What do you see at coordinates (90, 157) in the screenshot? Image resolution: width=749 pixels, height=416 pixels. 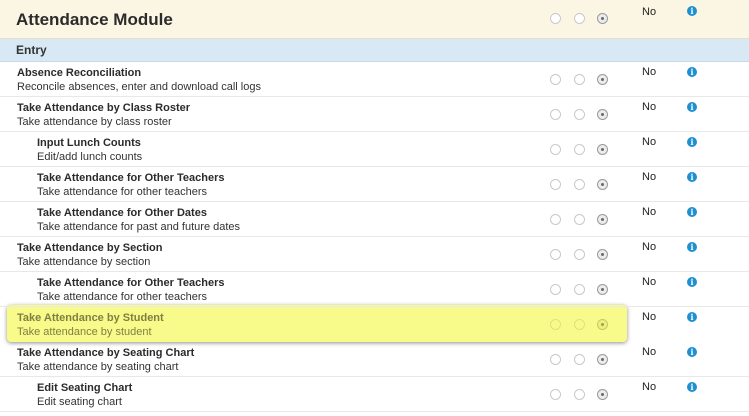 I see `permission-description: Edit/add lunch counts` at bounding box center [90, 157].